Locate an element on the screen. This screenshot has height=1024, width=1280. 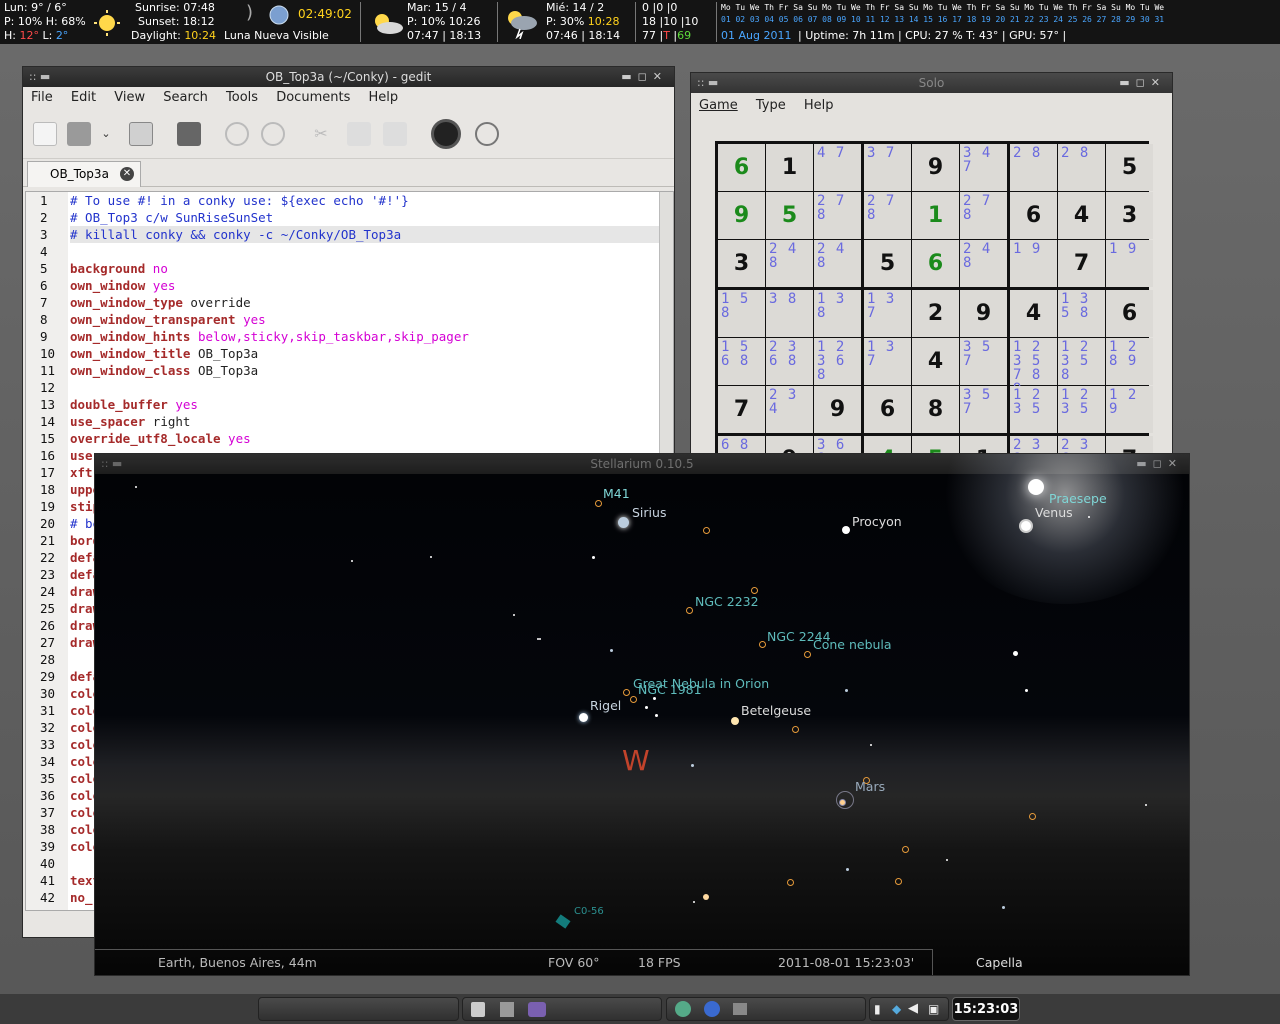
sudoku-cell: 3 4 7 is located at coordinates (983, 167).